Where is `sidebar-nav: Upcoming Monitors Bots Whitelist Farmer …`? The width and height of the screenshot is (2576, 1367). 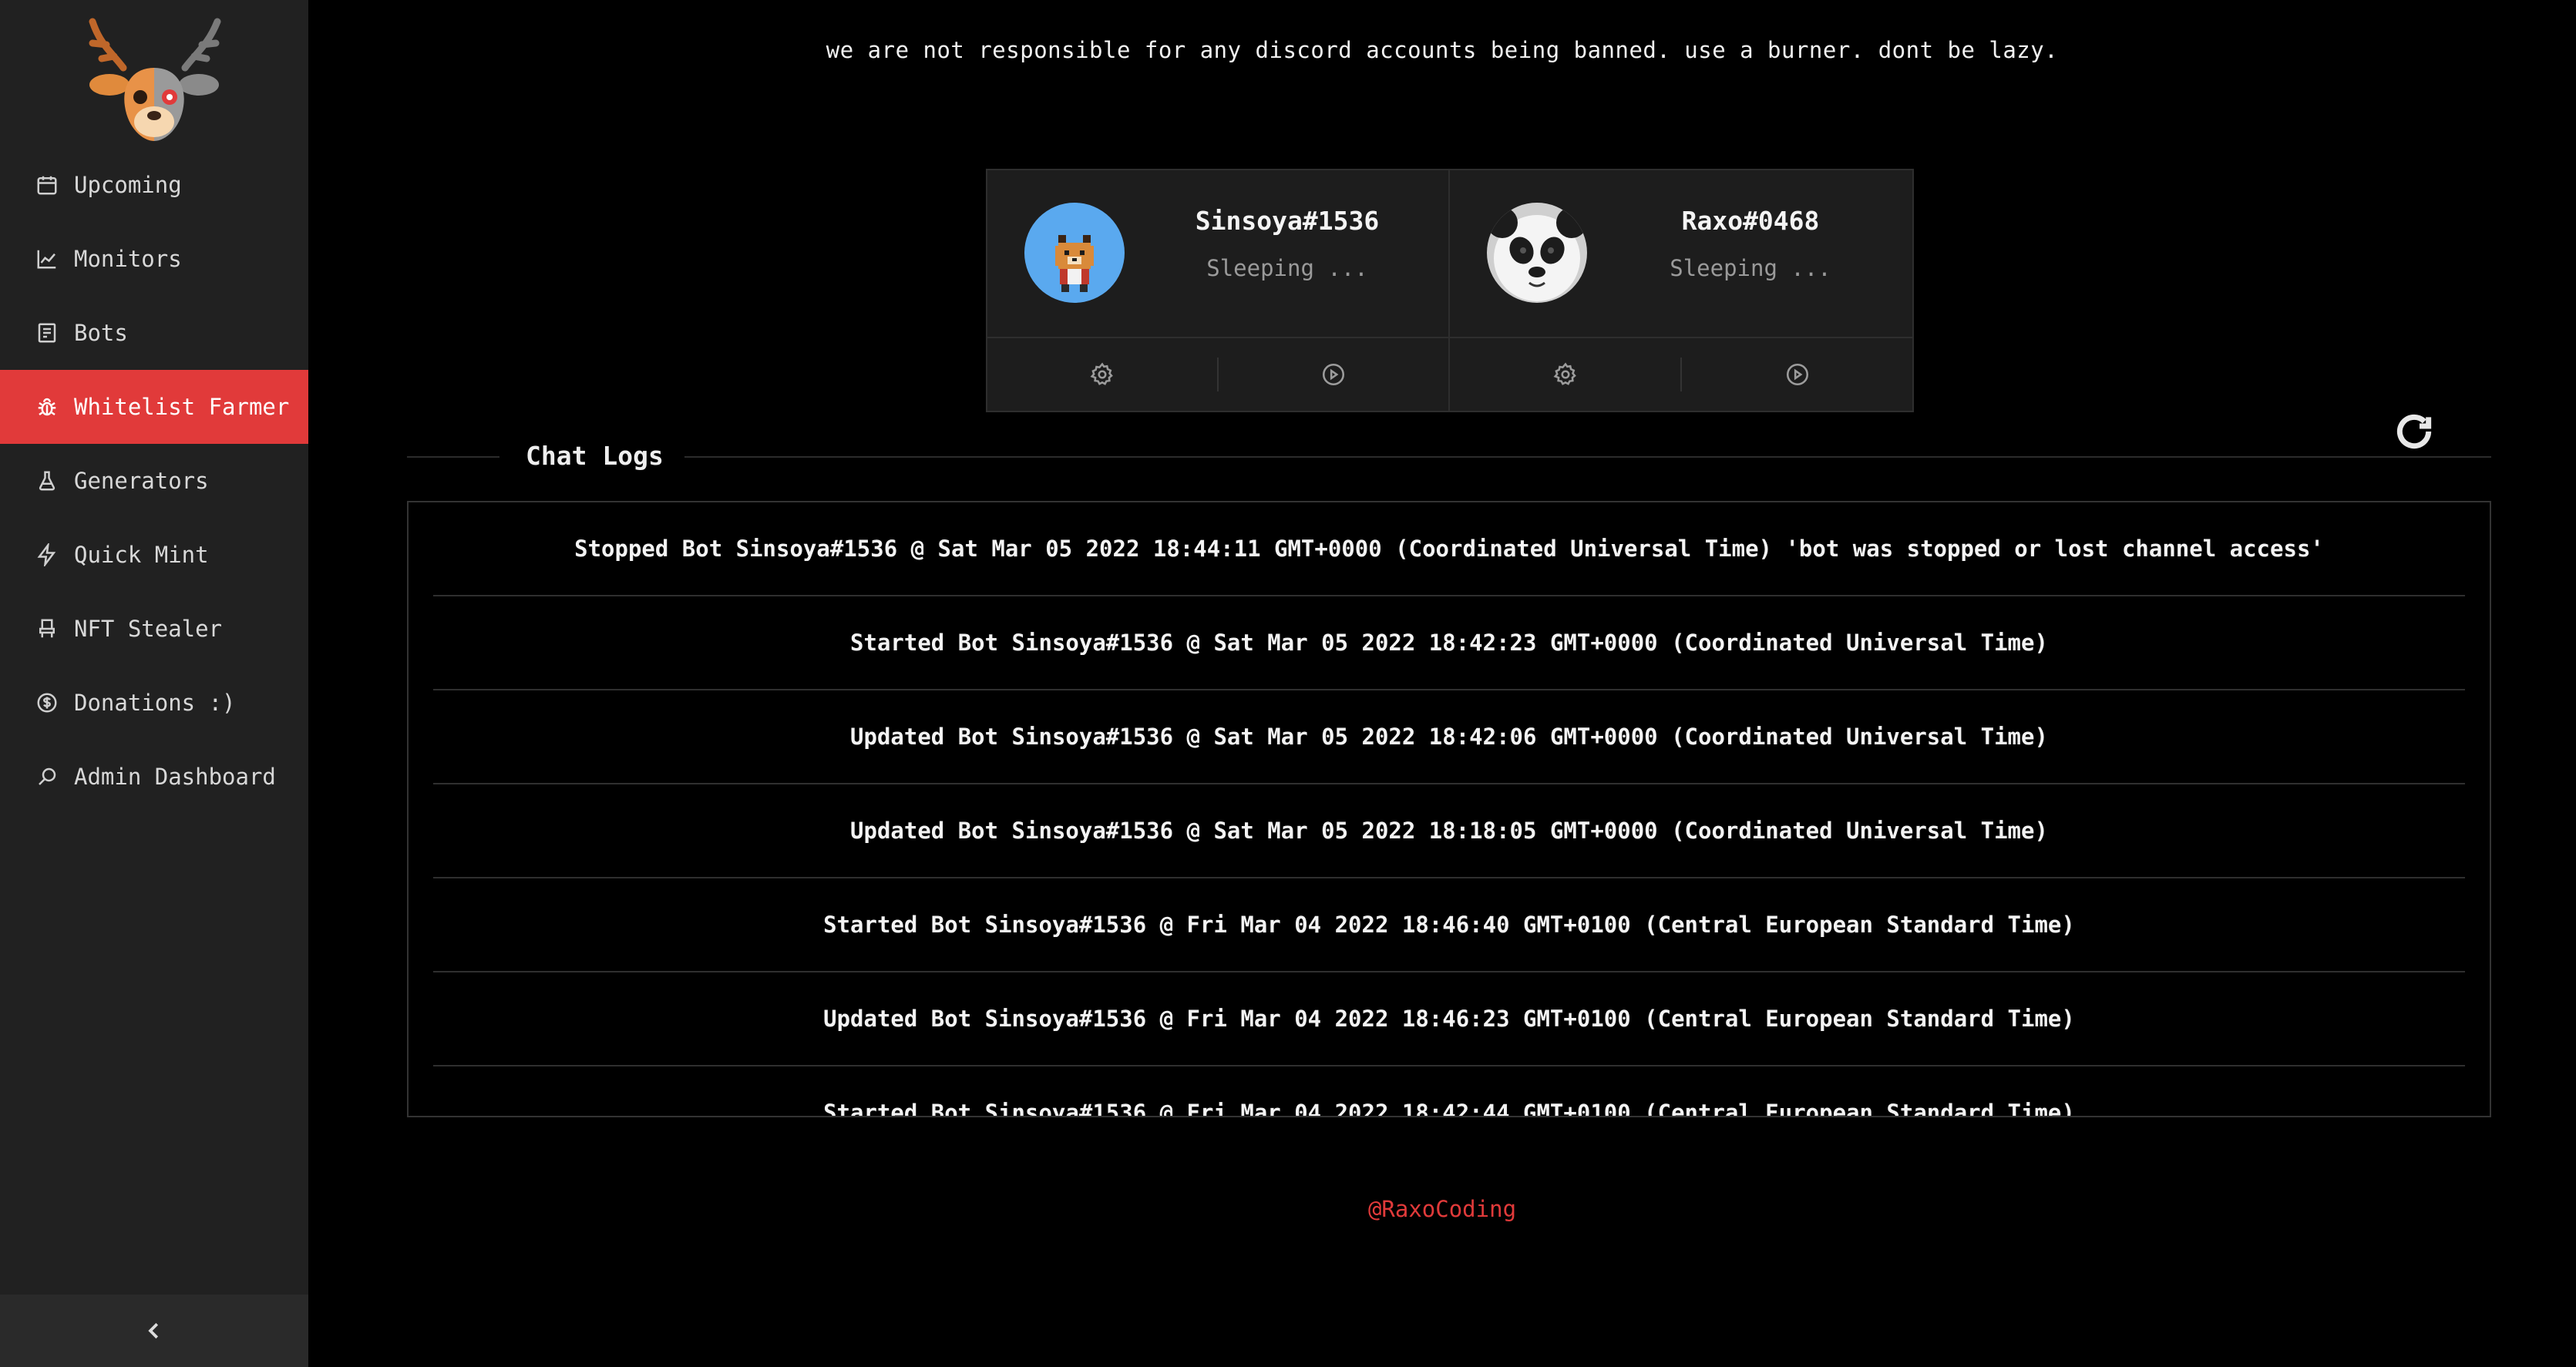 sidebar-nav: Upcoming Monitors Bots Whitelist Farmer … is located at coordinates (154, 481).